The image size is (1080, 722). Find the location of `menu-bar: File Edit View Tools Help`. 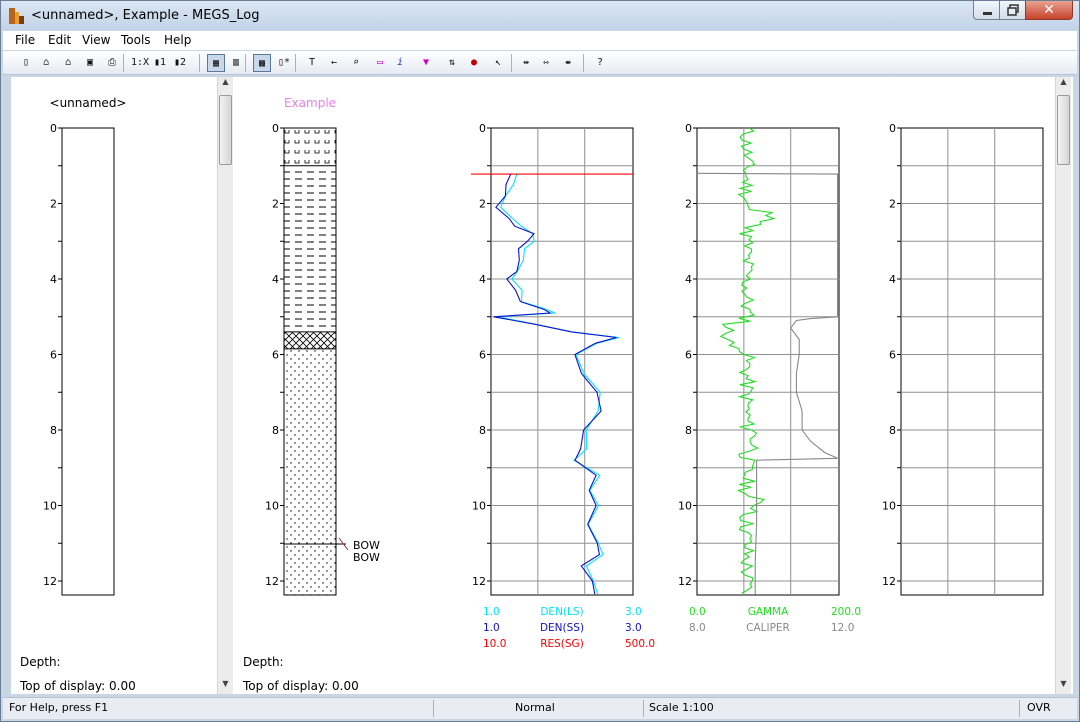

menu-bar: File Edit View Tools Help is located at coordinates (540, 40).